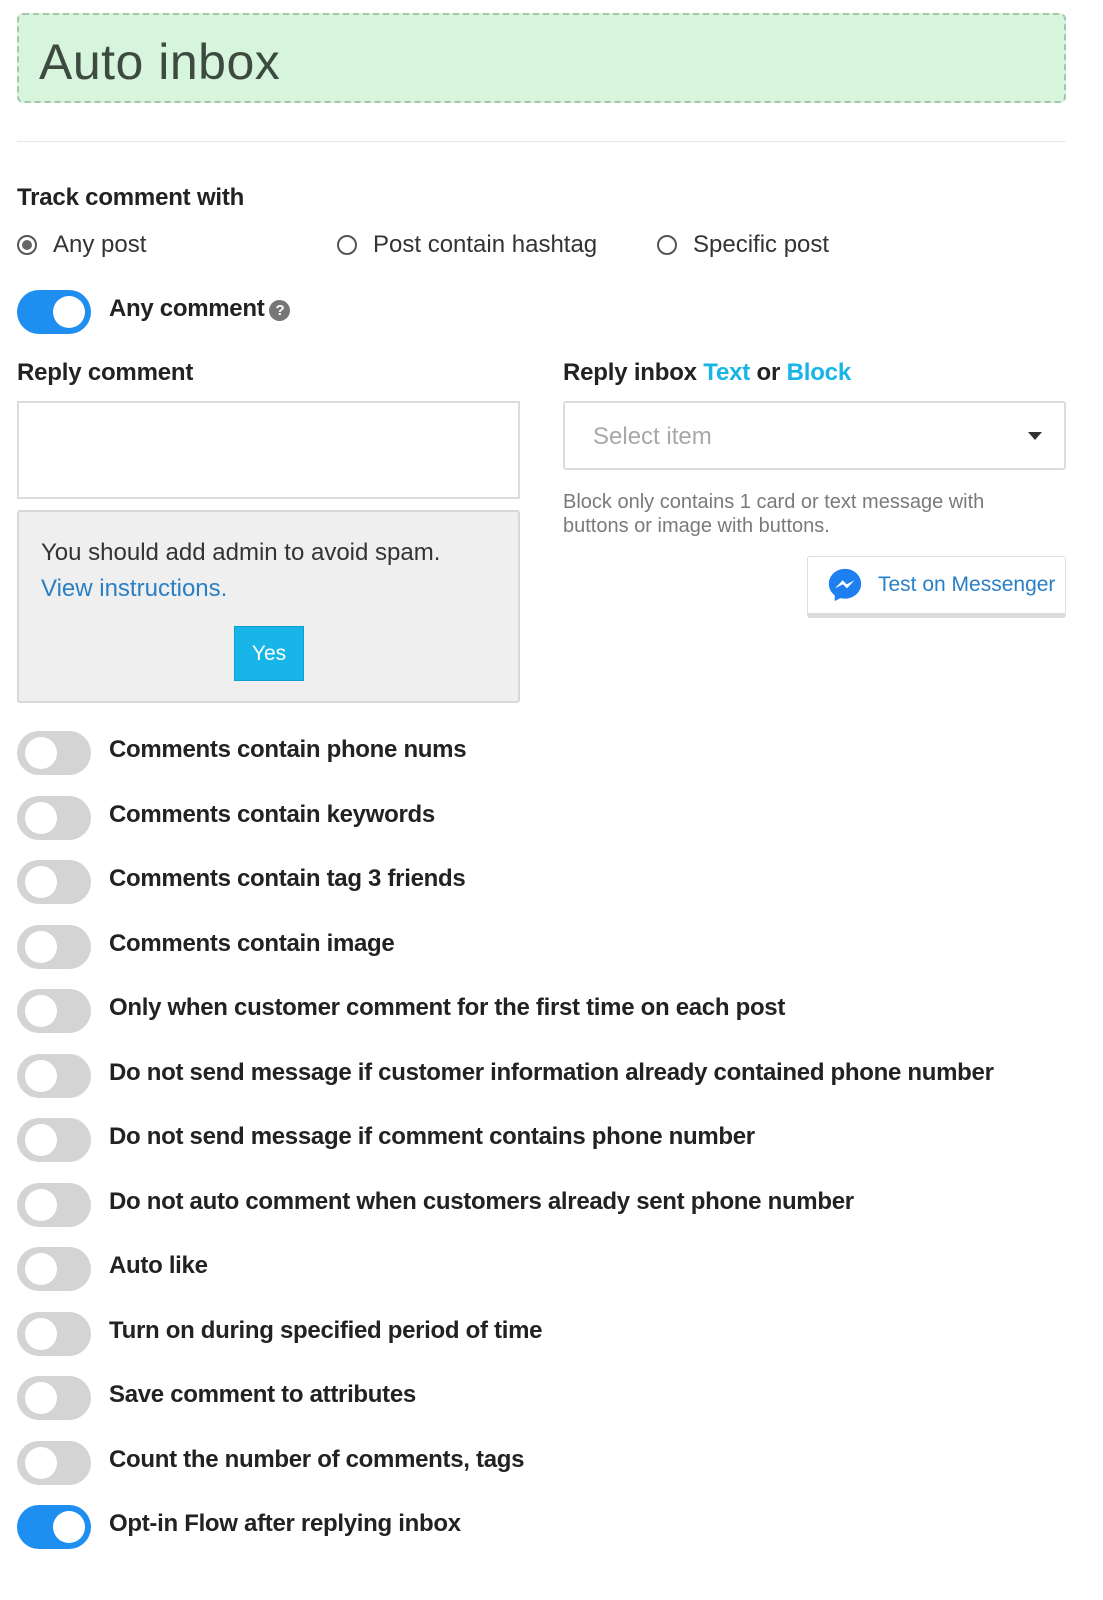 The image size is (1103, 1600). I want to click on test-on-messenger-button: Test on Messenger, so click(936, 587).